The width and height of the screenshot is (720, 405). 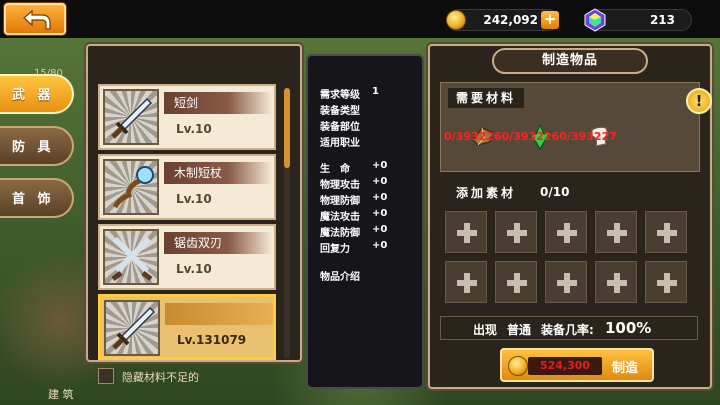 What do you see at coordinates (218, 103) in the screenshot?
I see `item-name: 短剑` at bounding box center [218, 103].